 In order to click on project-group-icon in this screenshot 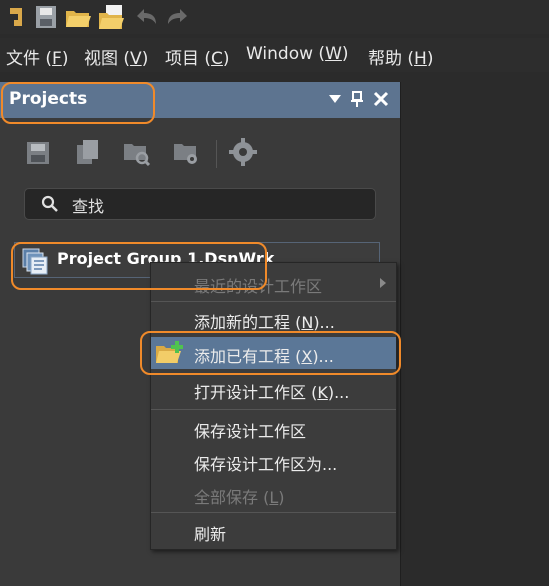, I will do `click(35, 261)`.